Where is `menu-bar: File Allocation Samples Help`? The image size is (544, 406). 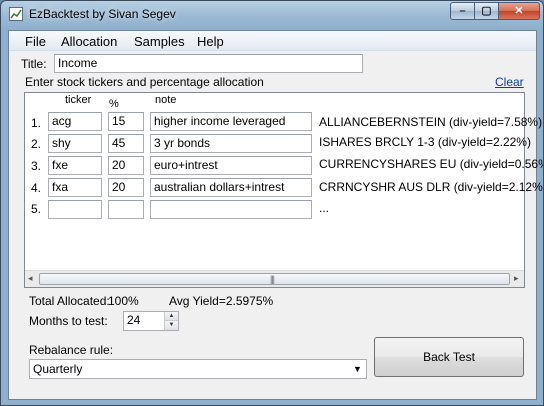 menu-bar: File Allocation Samples Help is located at coordinates (272, 41).